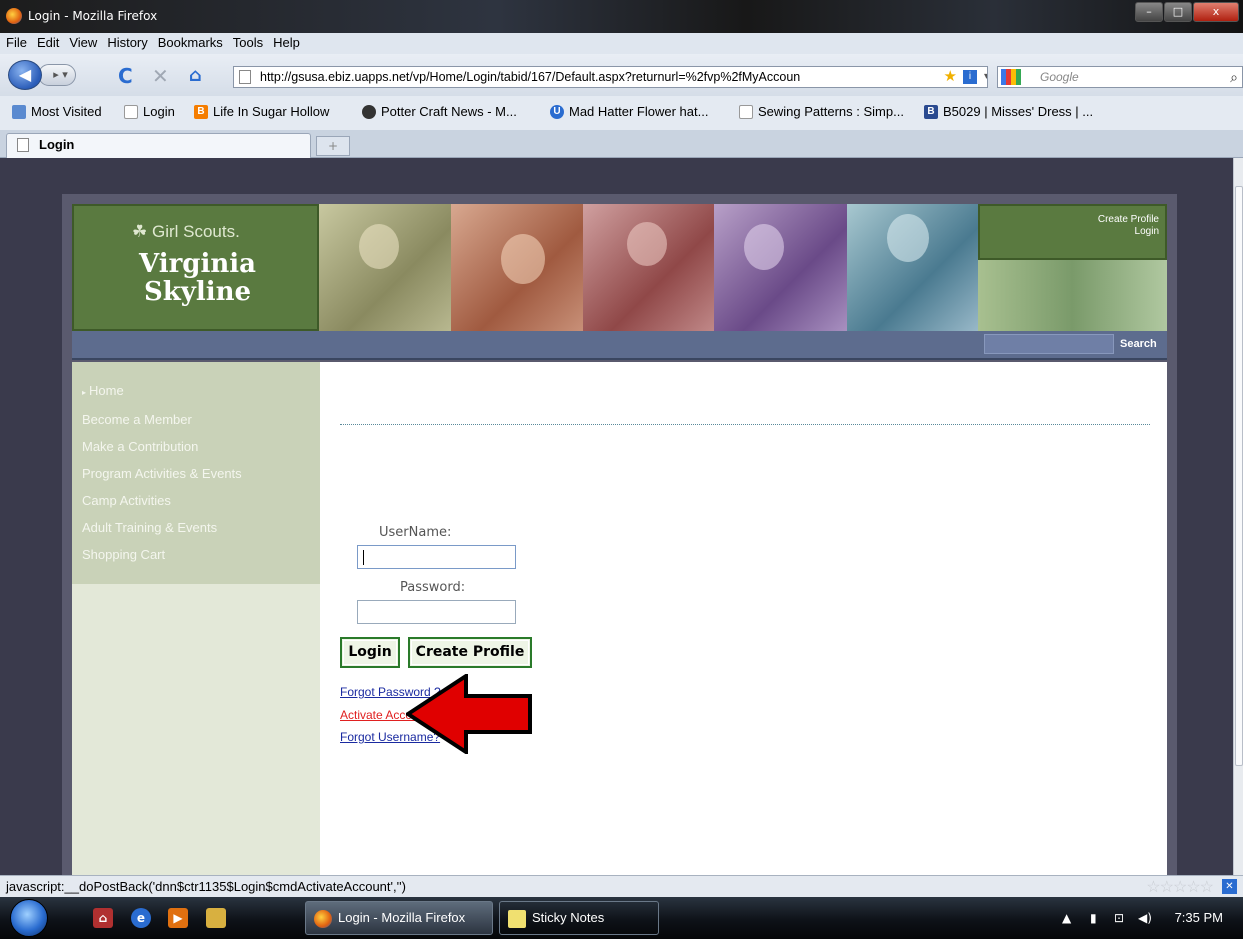 This screenshot has width=1243, height=939. What do you see at coordinates (196, 501) in the screenshot?
I see `sidebar-item-camp-activities: Camp Activities` at bounding box center [196, 501].